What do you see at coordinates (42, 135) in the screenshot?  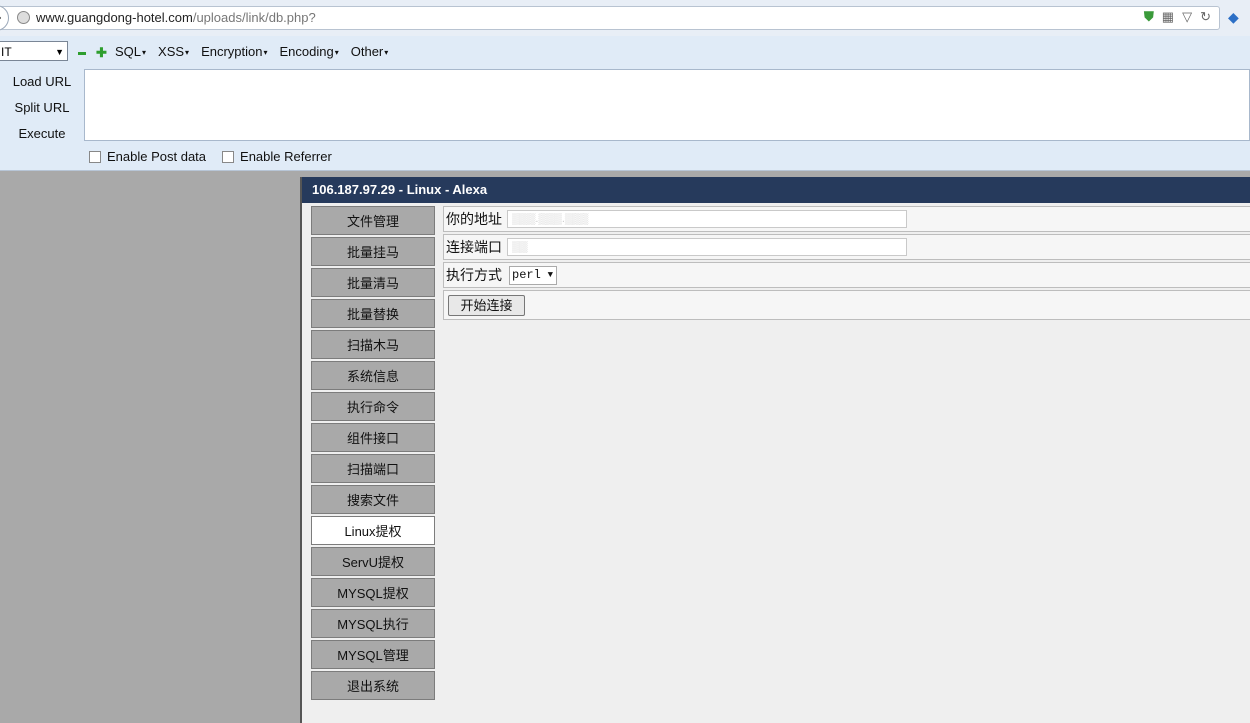 I see `execute-button: Execute` at bounding box center [42, 135].